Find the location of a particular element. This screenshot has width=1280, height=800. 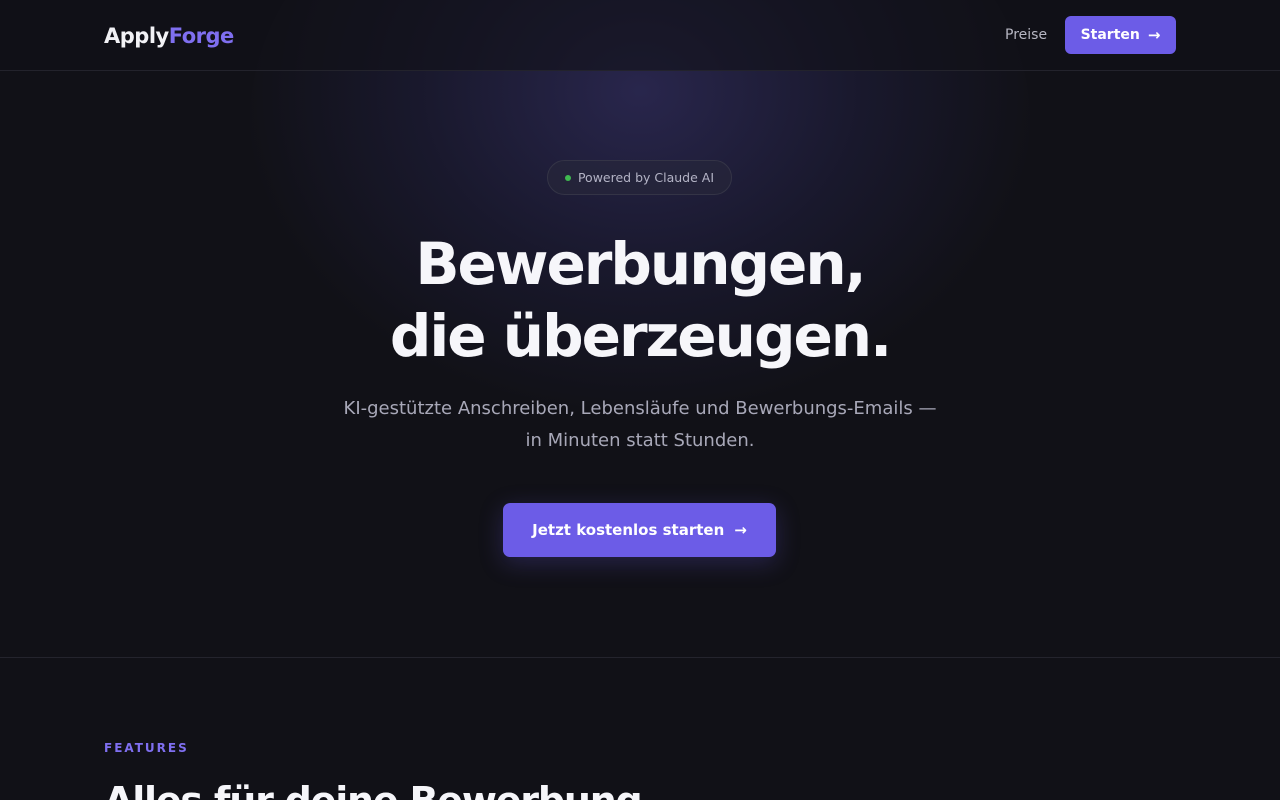

logo-text-apply: Apply is located at coordinates (136, 36).